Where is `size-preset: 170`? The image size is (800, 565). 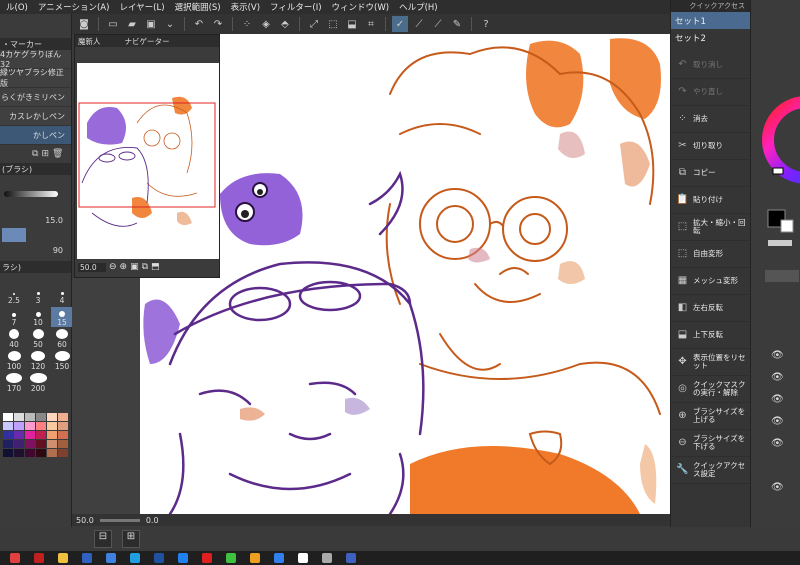
size-preset: 170 is located at coordinates (14, 383).